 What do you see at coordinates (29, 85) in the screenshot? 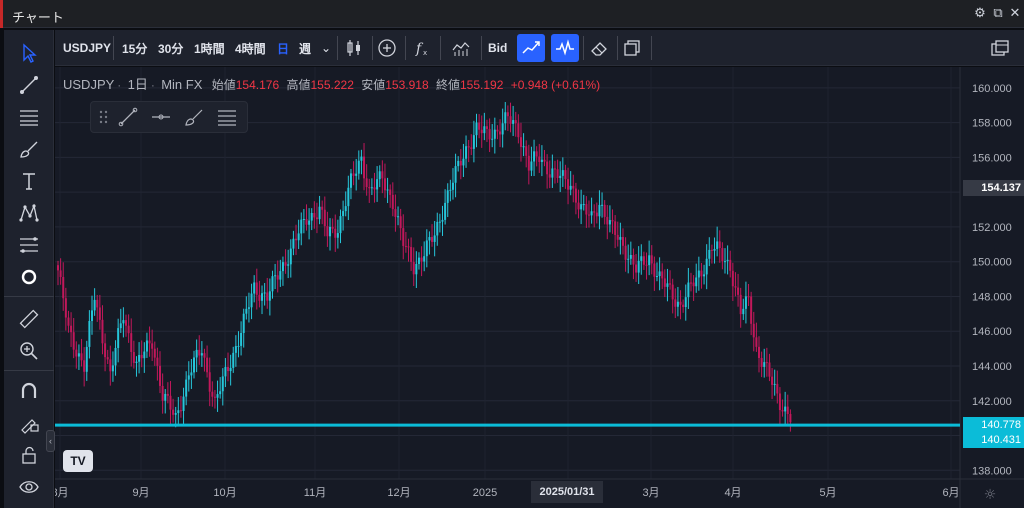
I see `trendline-icon` at bounding box center [29, 85].